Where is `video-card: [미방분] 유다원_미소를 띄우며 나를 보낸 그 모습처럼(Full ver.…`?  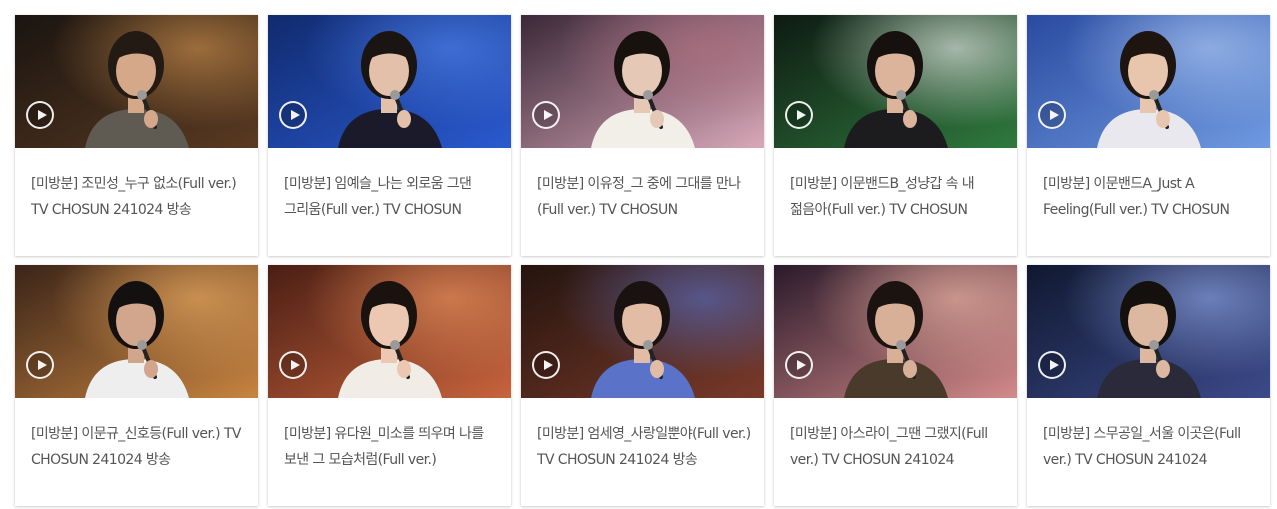
video-card: [미방분] 유다원_미소를 띄우며 나를 보낸 그 모습처럼(Full ver.… is located at coordinates (389, 385).